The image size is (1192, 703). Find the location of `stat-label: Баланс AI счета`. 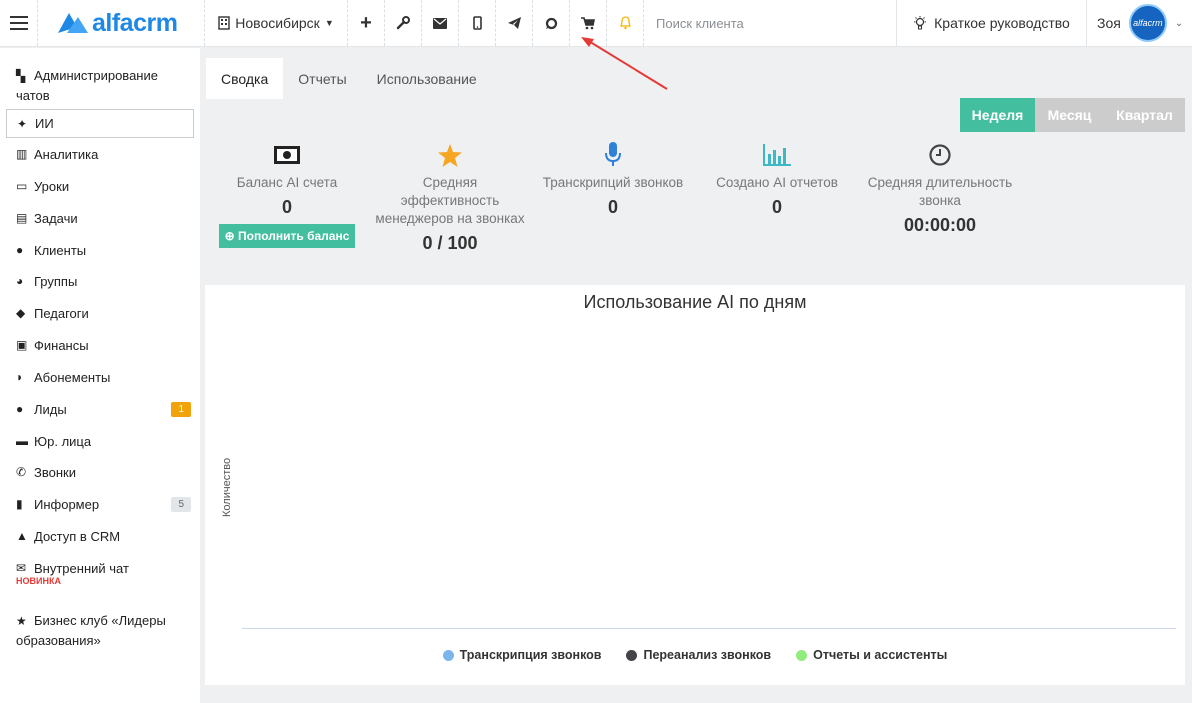

stat-label: Баланс AI счета is located at coordinates (287, 182).